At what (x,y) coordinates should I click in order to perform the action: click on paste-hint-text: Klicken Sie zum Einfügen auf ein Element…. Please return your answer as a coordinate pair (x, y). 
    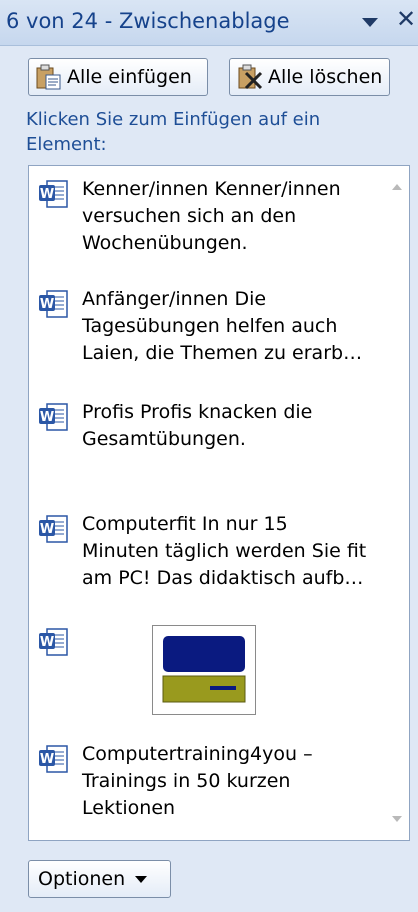
    Looking at the image, I should click on (173, 132).